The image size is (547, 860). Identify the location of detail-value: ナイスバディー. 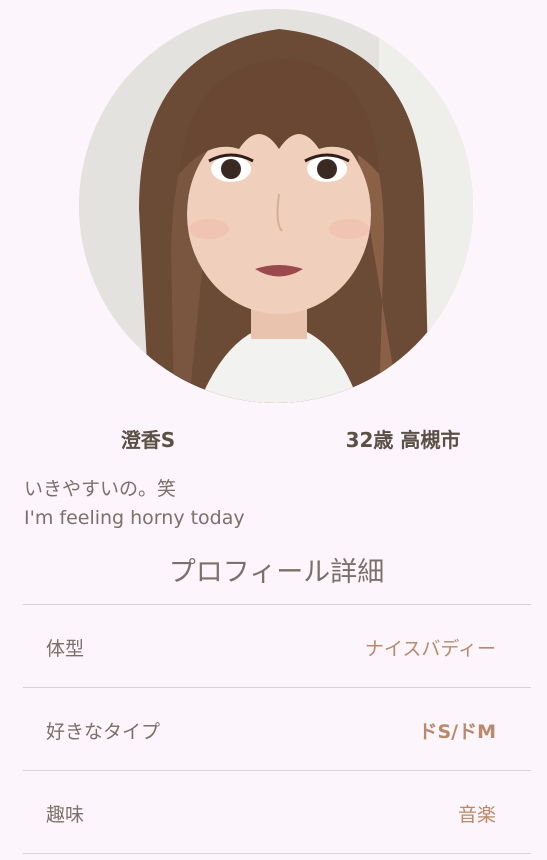
(430, 649).